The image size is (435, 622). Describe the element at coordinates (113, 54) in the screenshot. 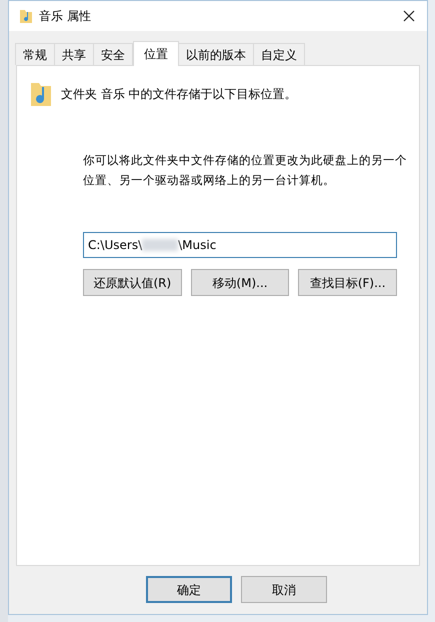

I see `tab: 安全` at that location.